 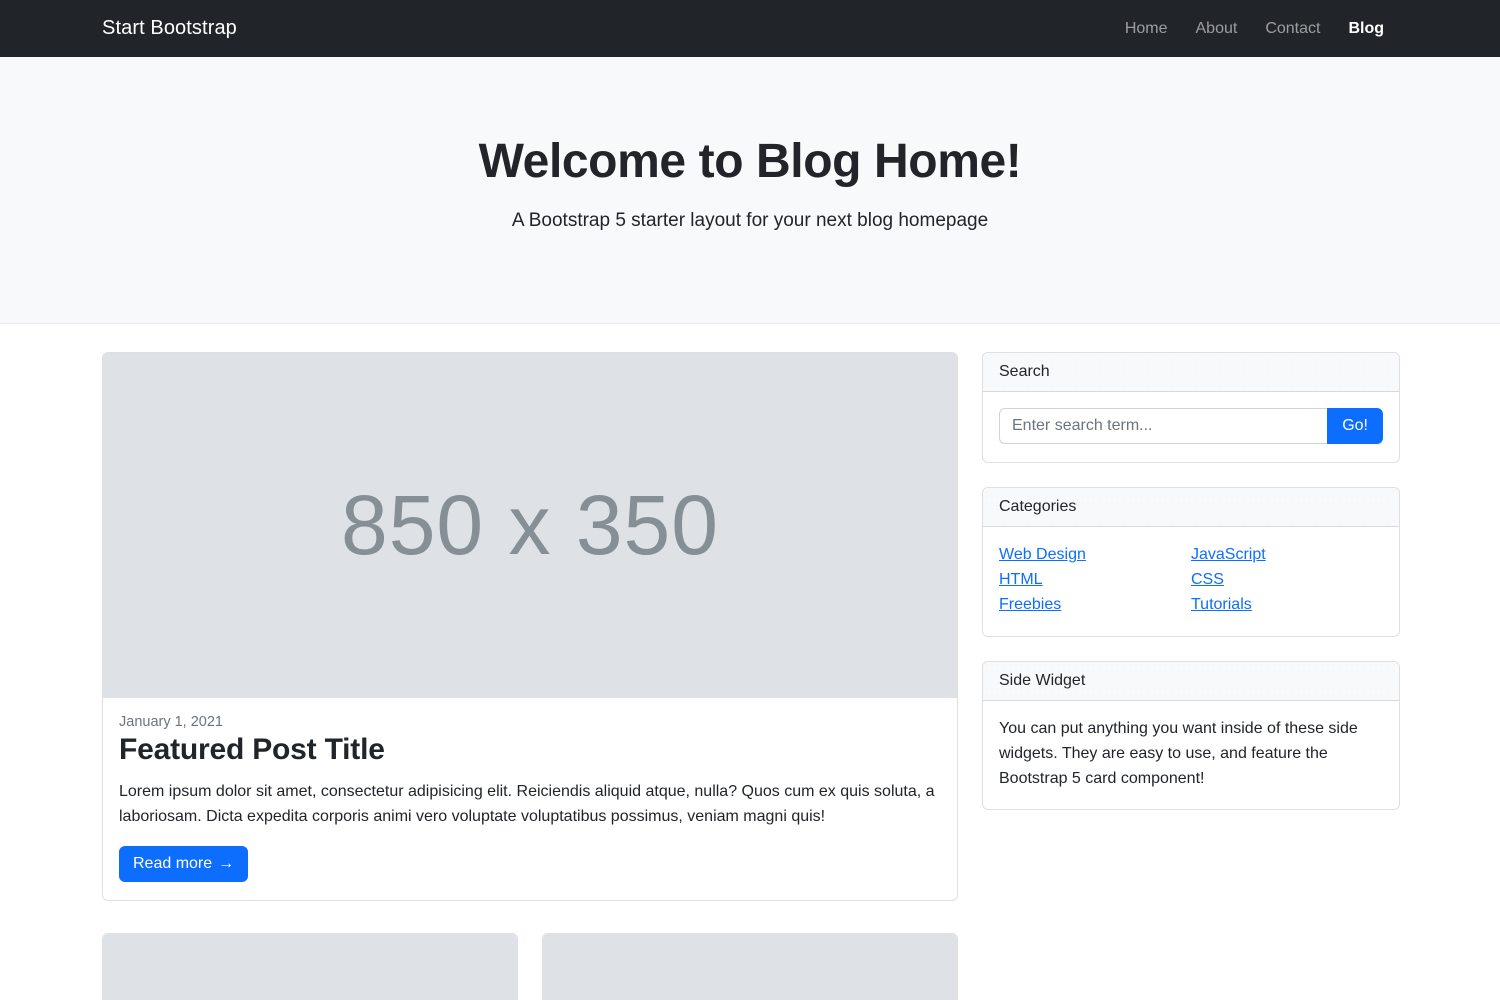 I want to click on category-link-javascript: JavaScript, so click(x=1228, y=554).